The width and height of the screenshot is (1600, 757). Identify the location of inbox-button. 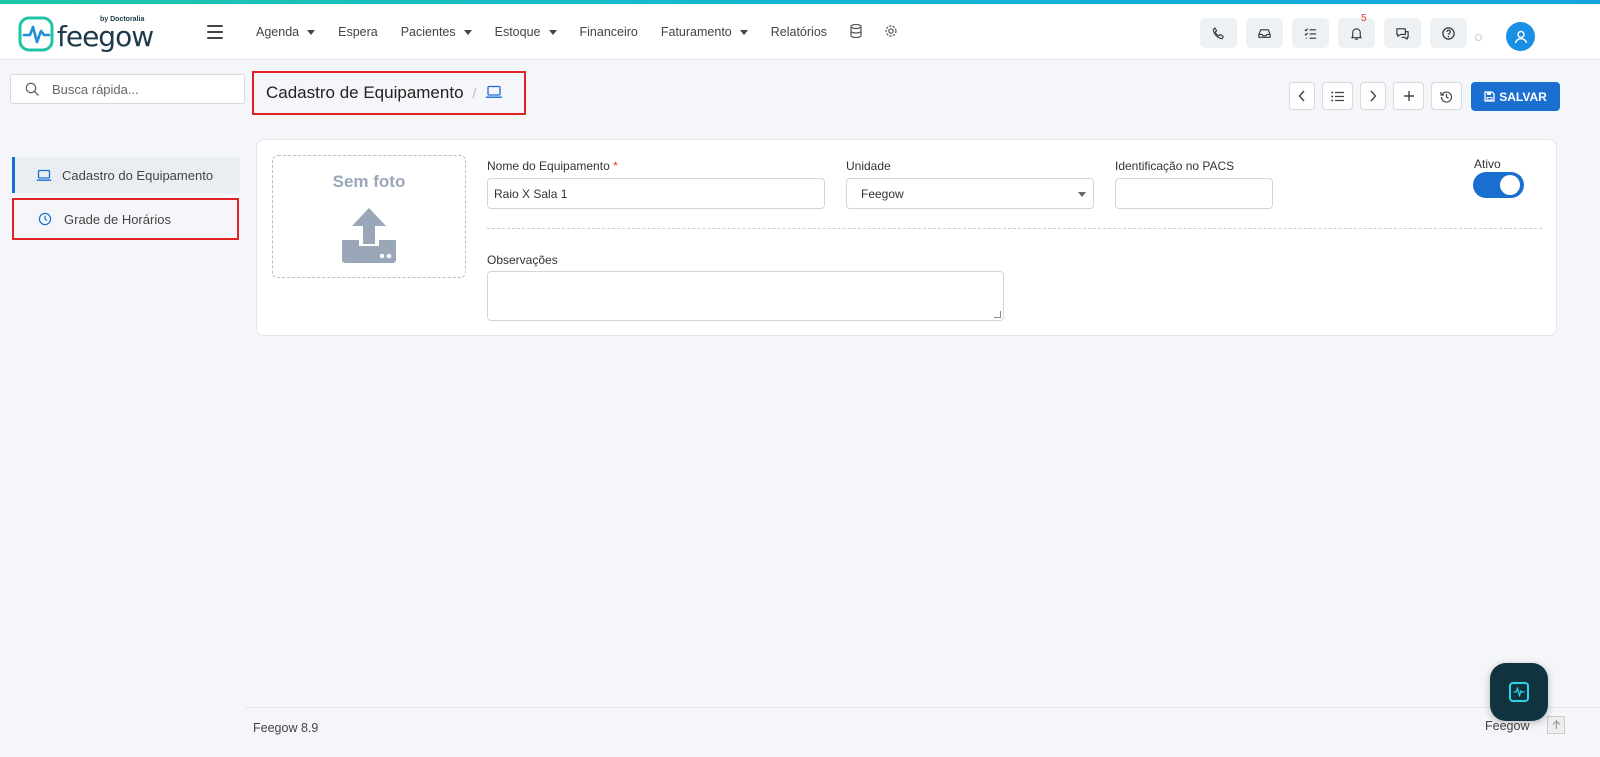
(1264, 33).